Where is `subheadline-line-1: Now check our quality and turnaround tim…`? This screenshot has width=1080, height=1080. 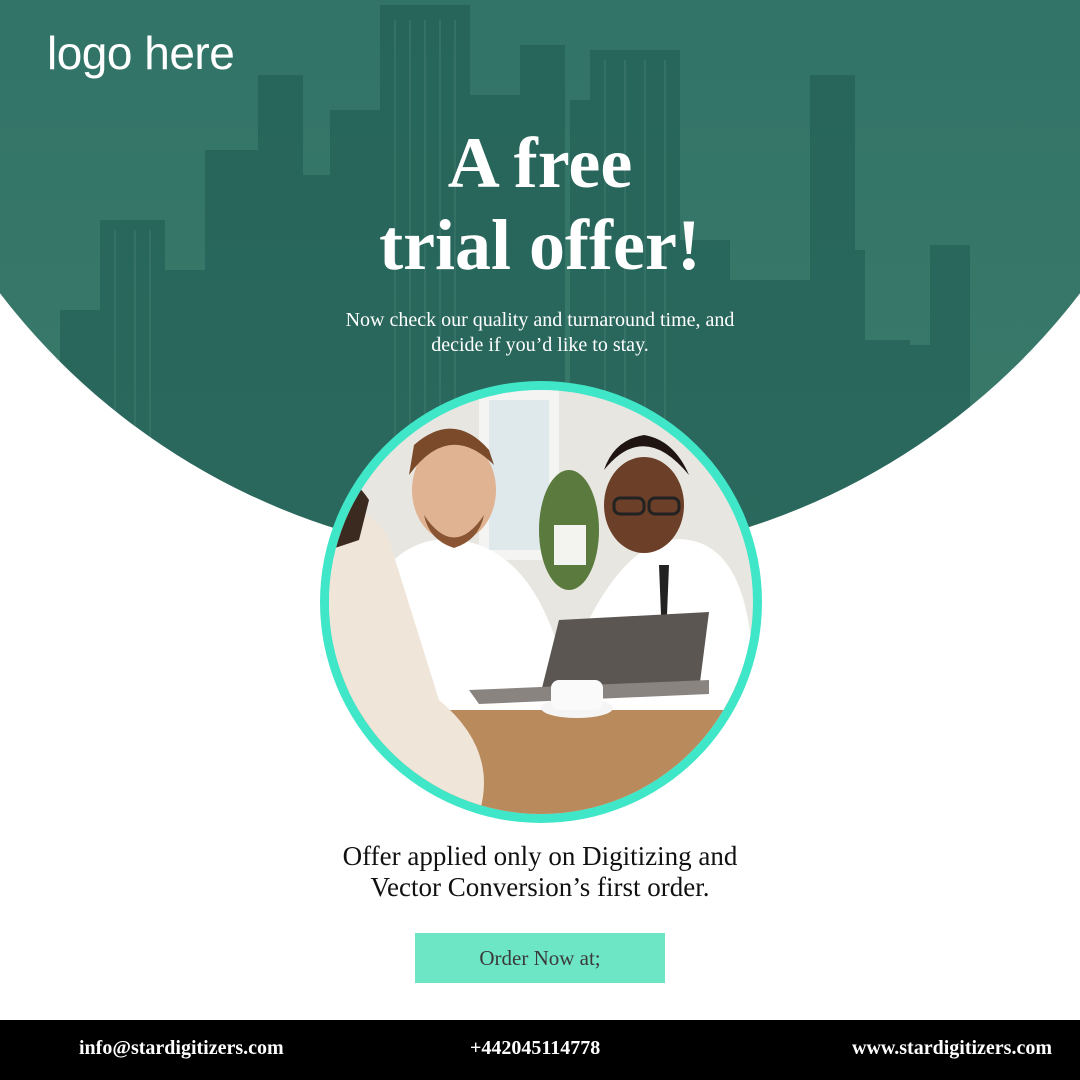
subheadline-line-1: Now check our quality and turnaround tim… is located at coordinates (540, 320).